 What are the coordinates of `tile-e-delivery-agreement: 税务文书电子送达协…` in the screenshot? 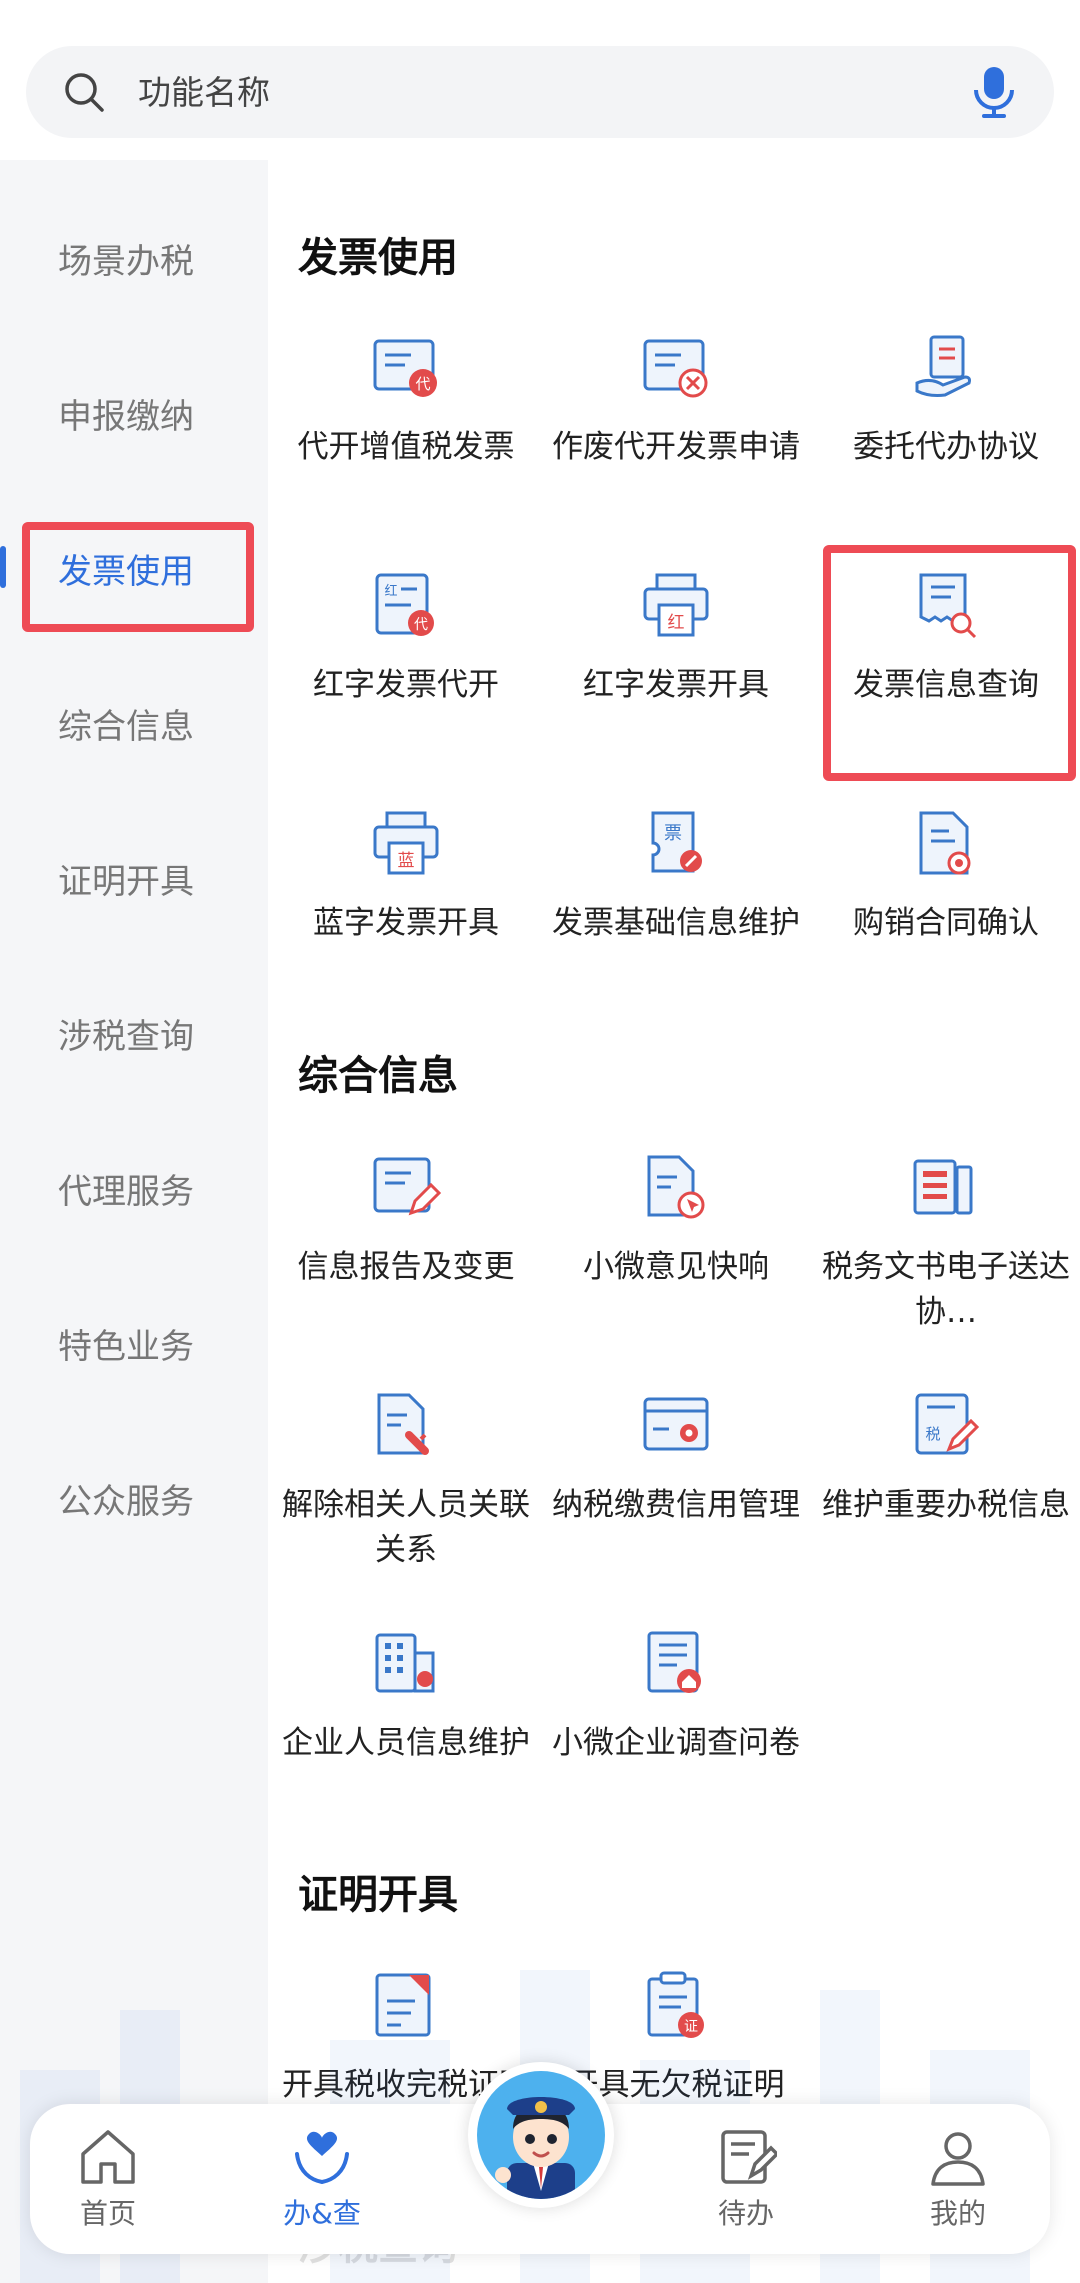 It's located at (943, 1253).